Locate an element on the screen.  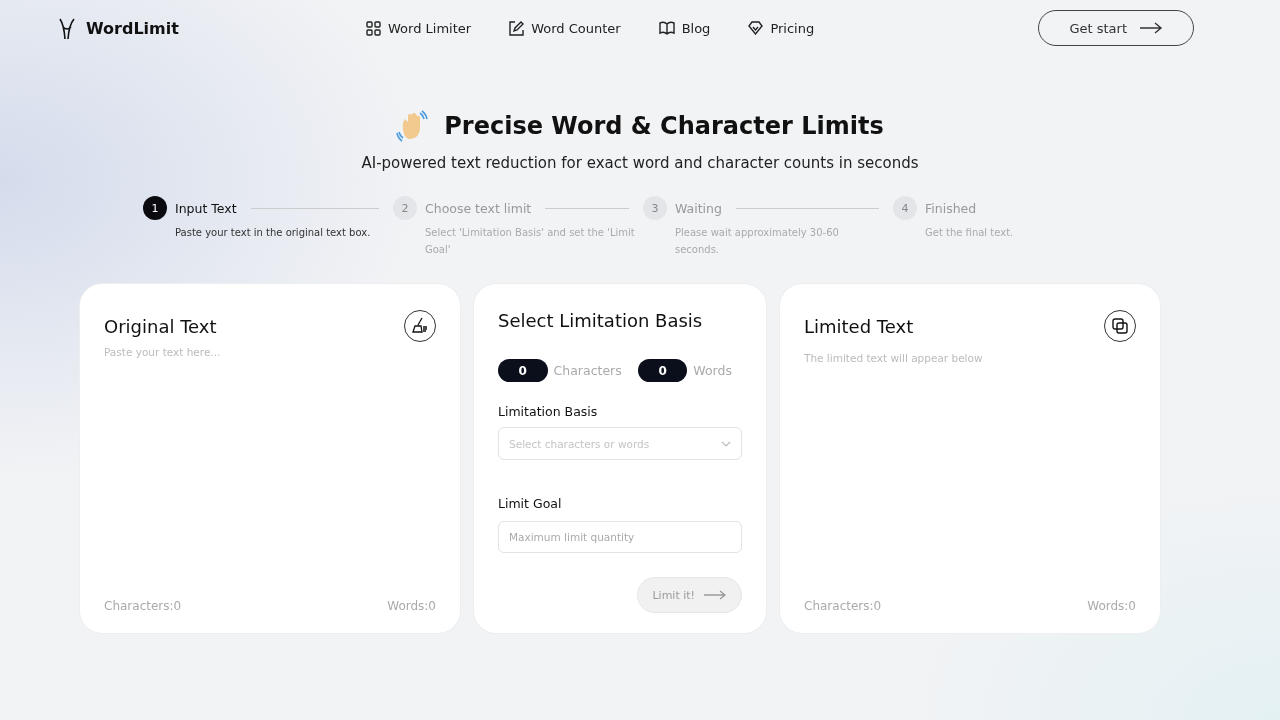
step-number: 1 is located at coordinates (155, 208).